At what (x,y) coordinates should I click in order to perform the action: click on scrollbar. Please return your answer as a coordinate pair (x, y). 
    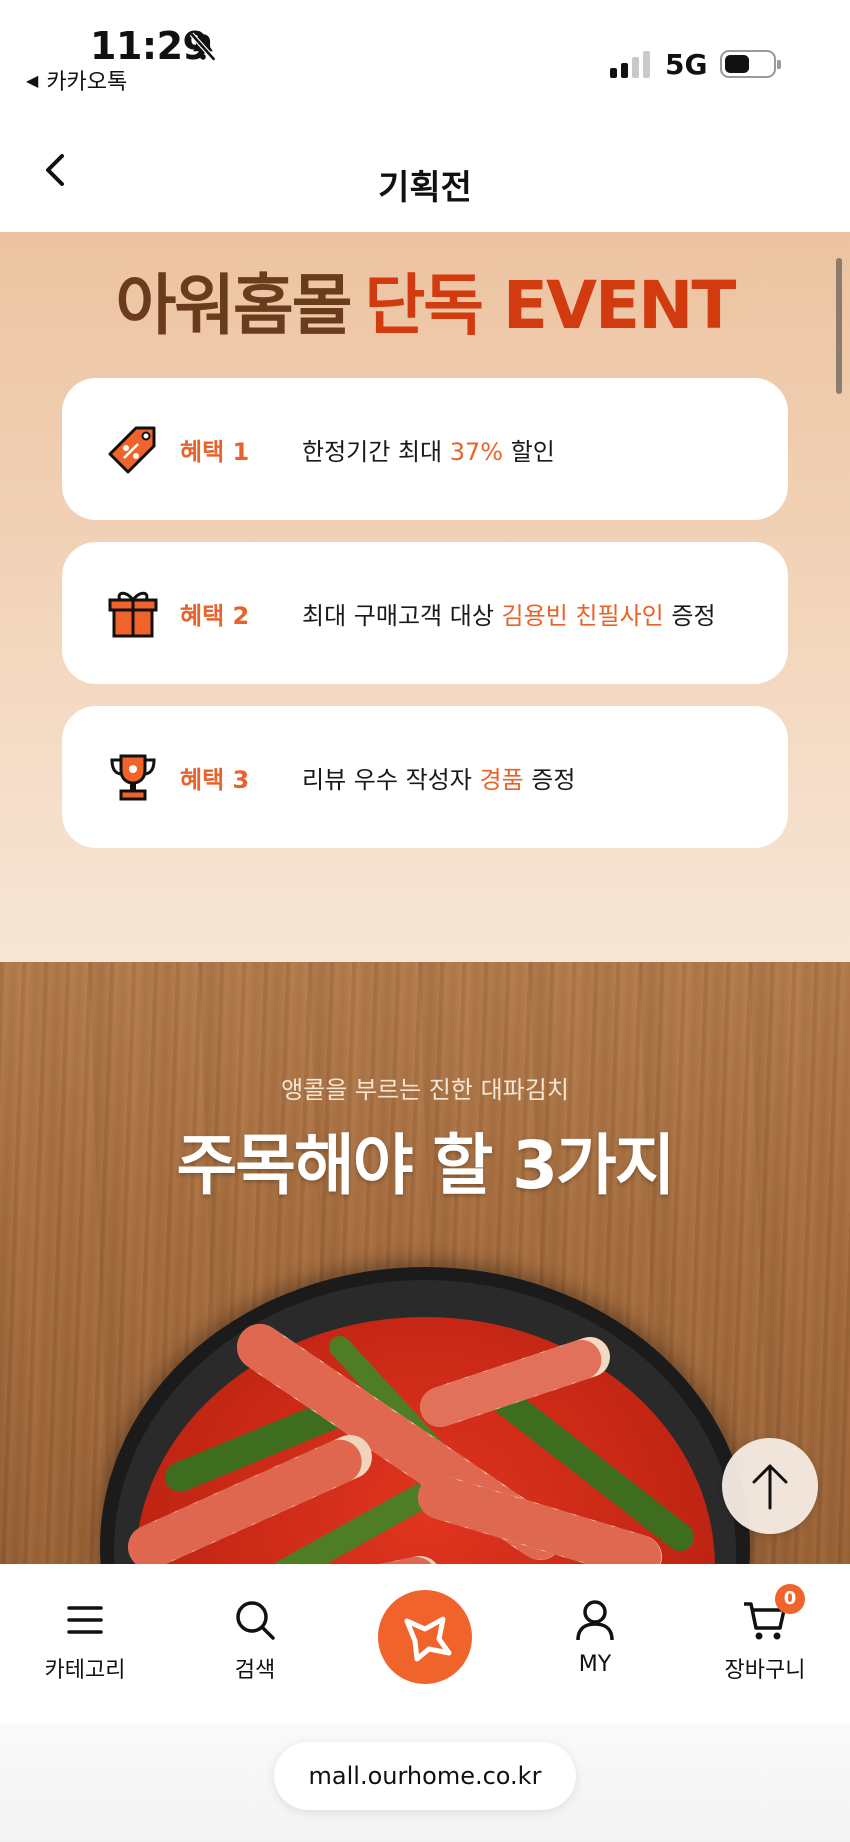
    Looking at the image, I should click on (839, 326).